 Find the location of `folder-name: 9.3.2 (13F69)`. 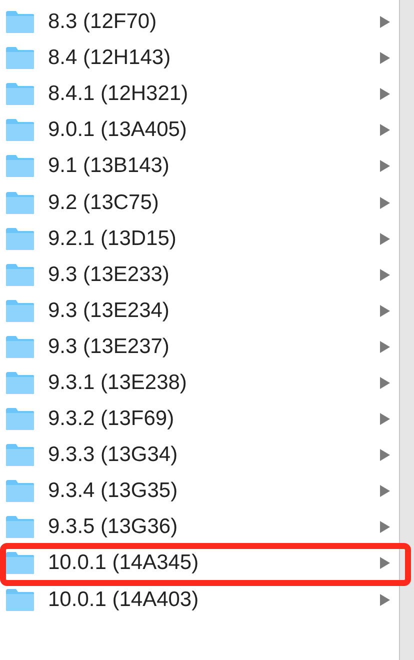

folder-name: 9.3.2 (13F69) is located at coordinates (207, 419).